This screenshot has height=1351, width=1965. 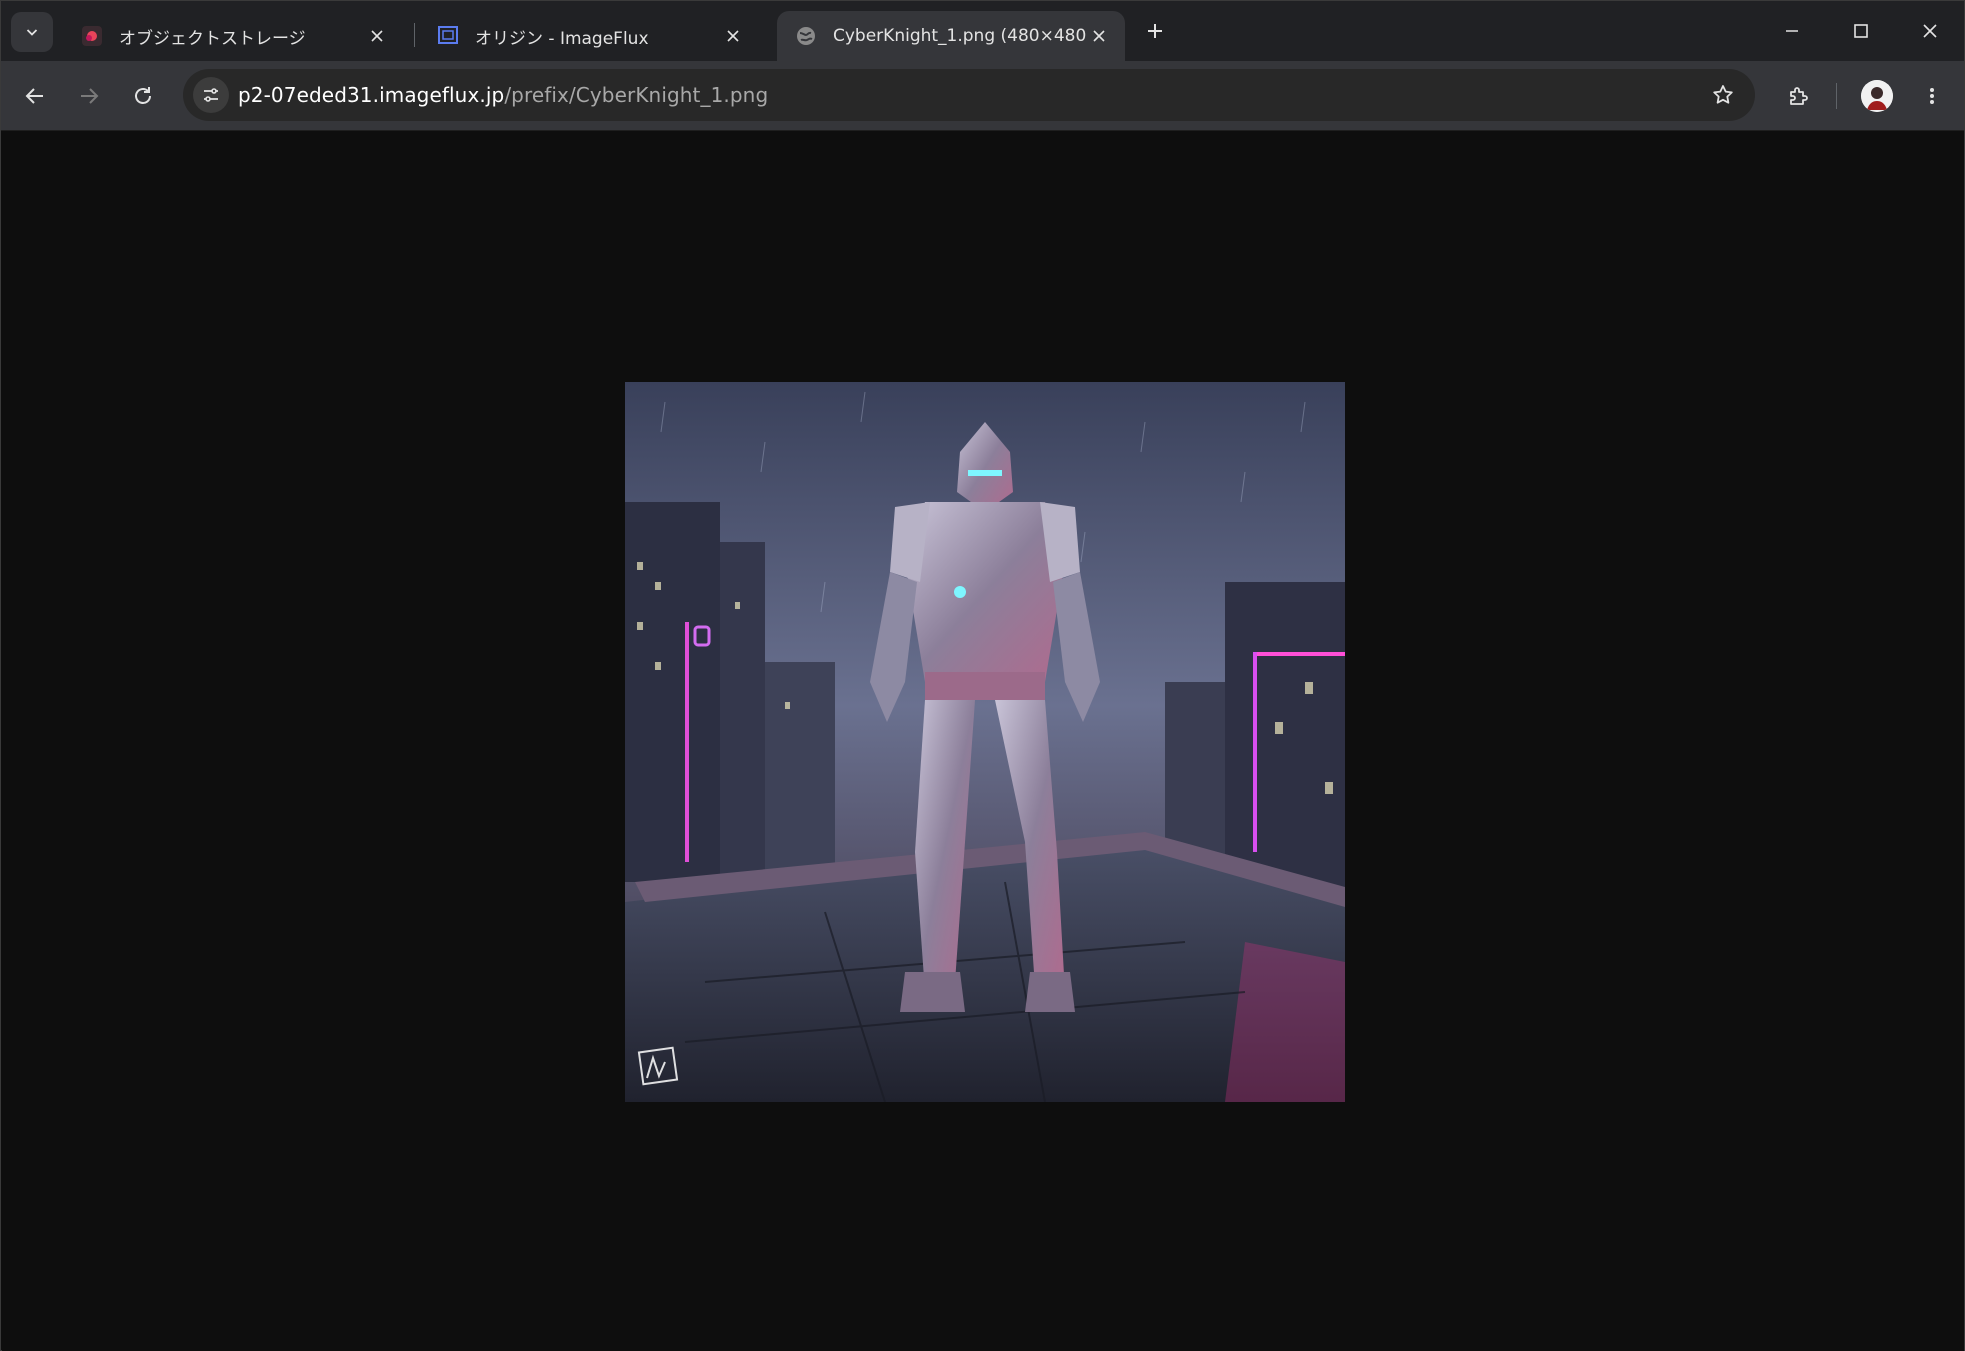 What do you see at coordinates (806, 36) in the screenshot?
I see `globe-icon` at bounding box center [806, 36].